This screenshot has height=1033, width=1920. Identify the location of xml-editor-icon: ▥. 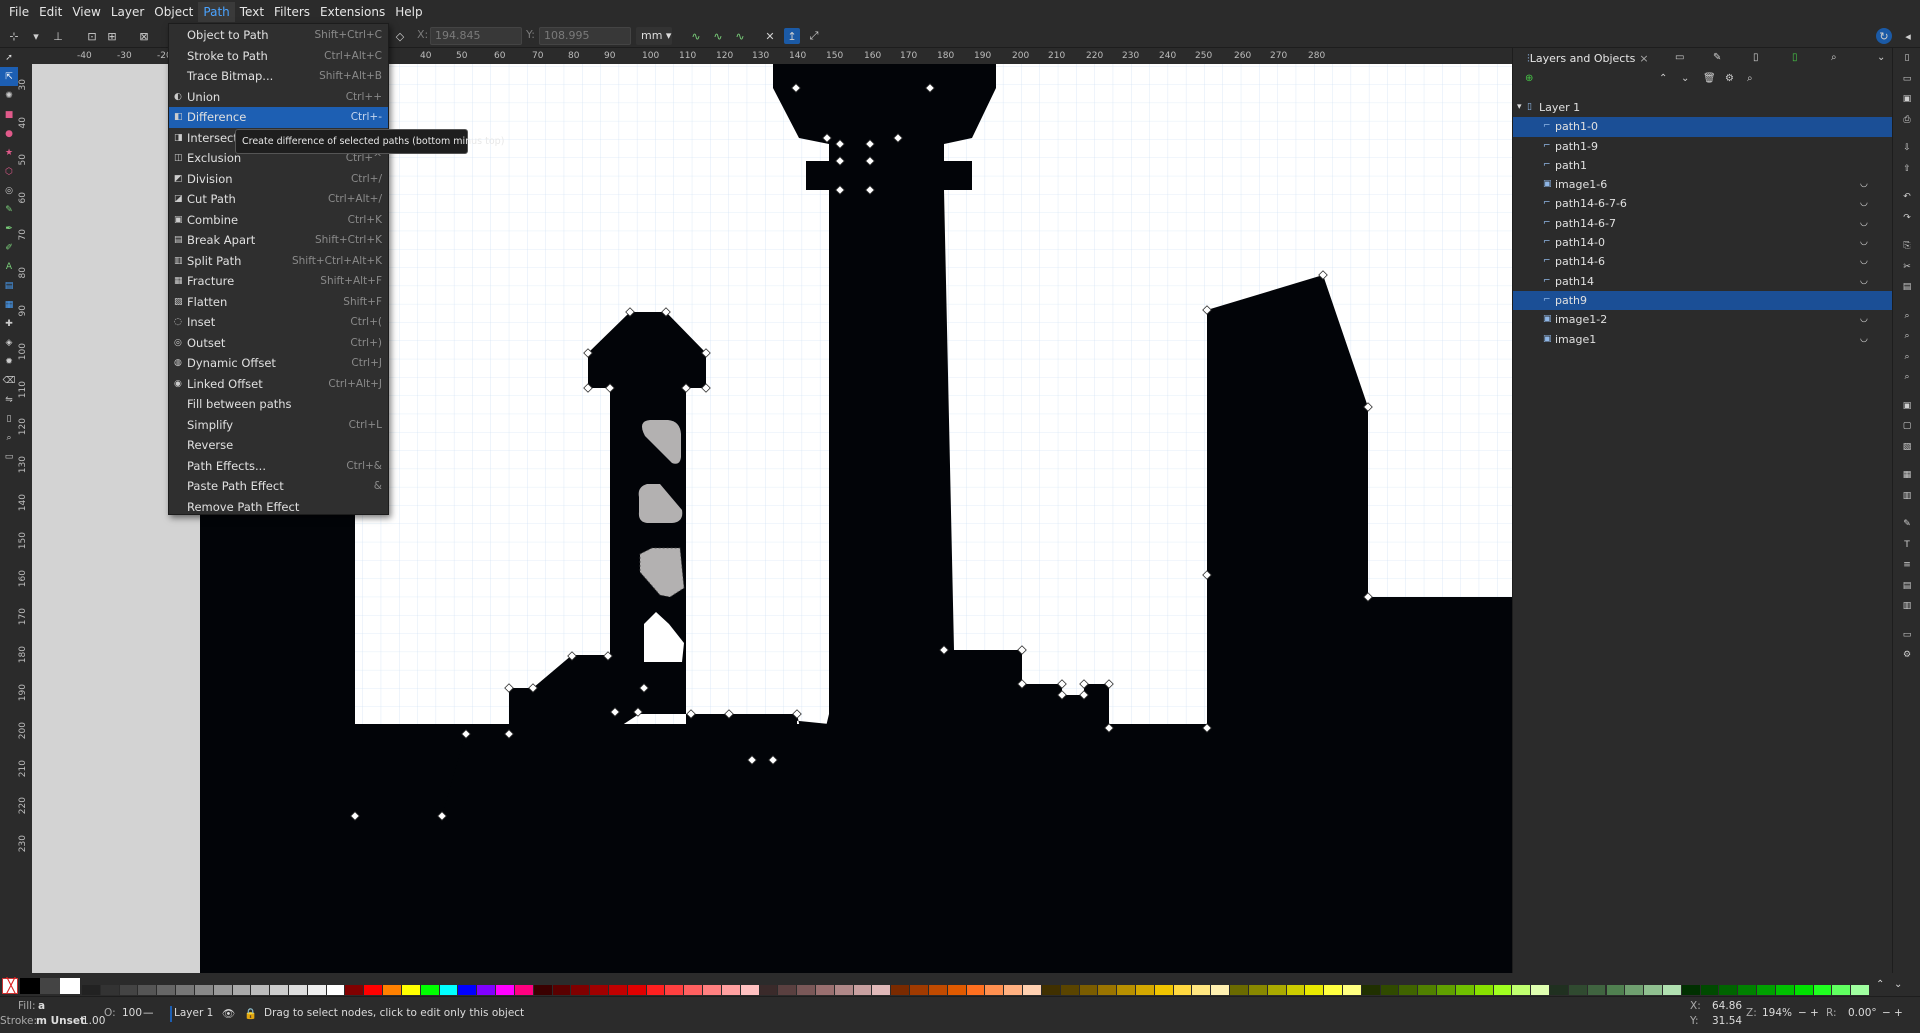
(1906, 606).